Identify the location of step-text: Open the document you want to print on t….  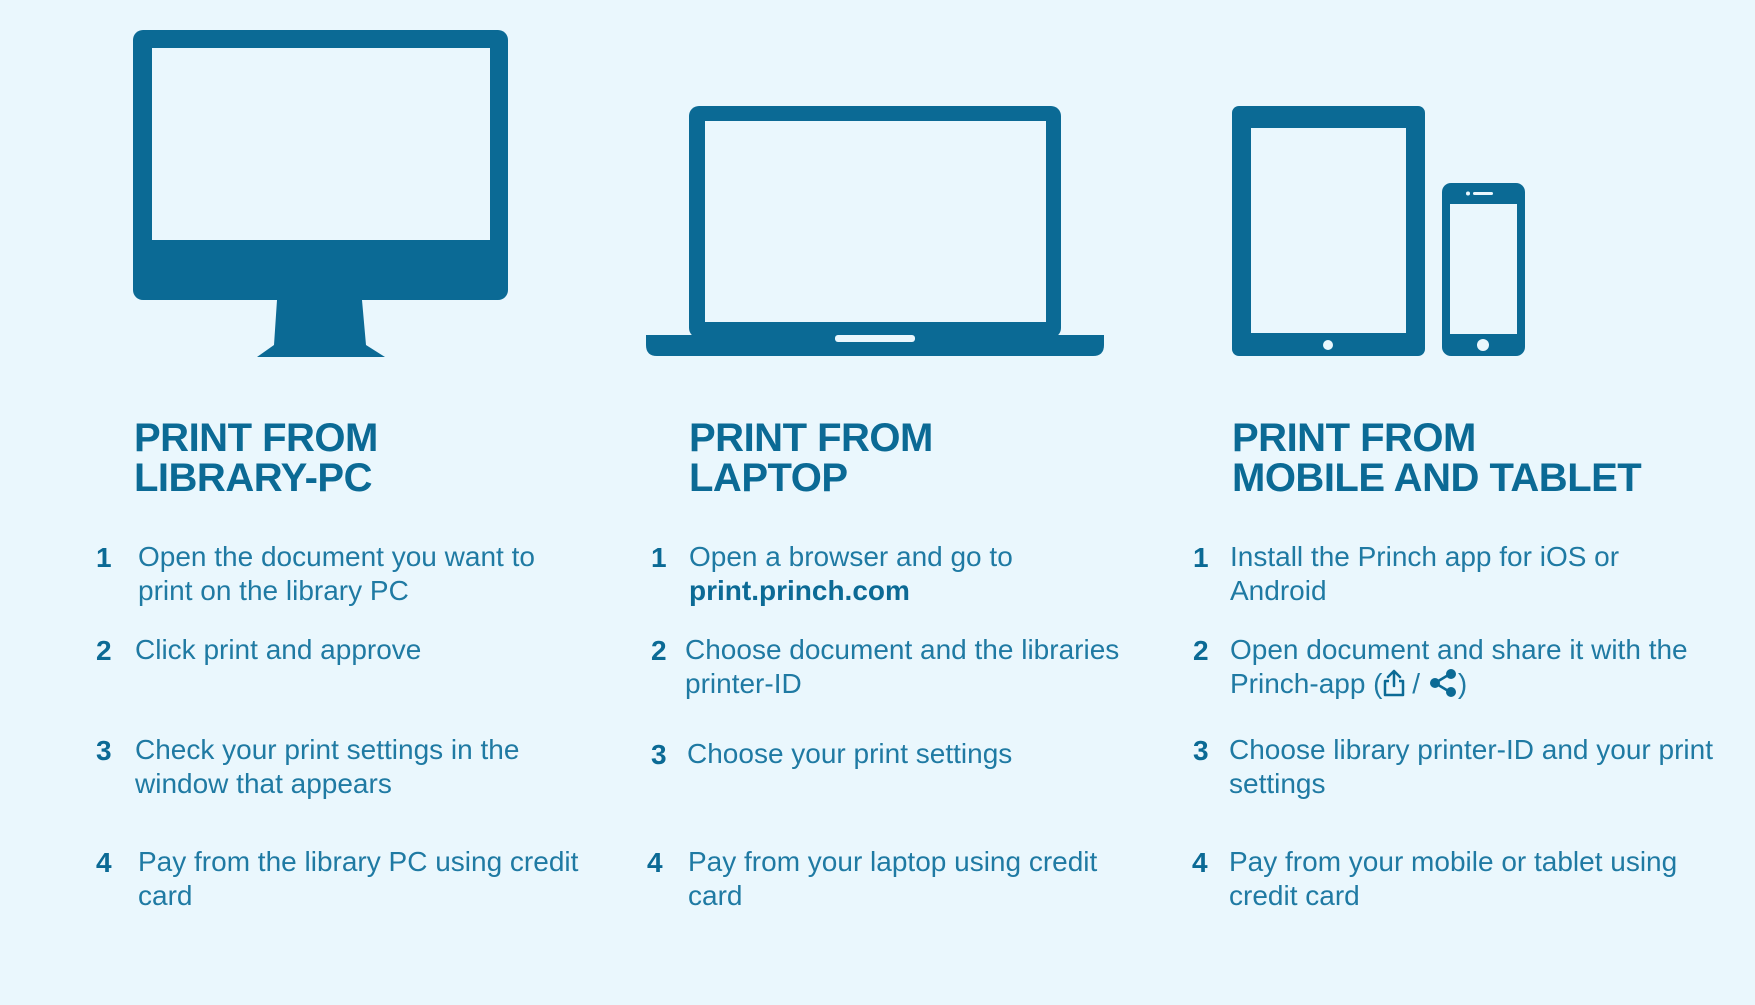
(336, 573).